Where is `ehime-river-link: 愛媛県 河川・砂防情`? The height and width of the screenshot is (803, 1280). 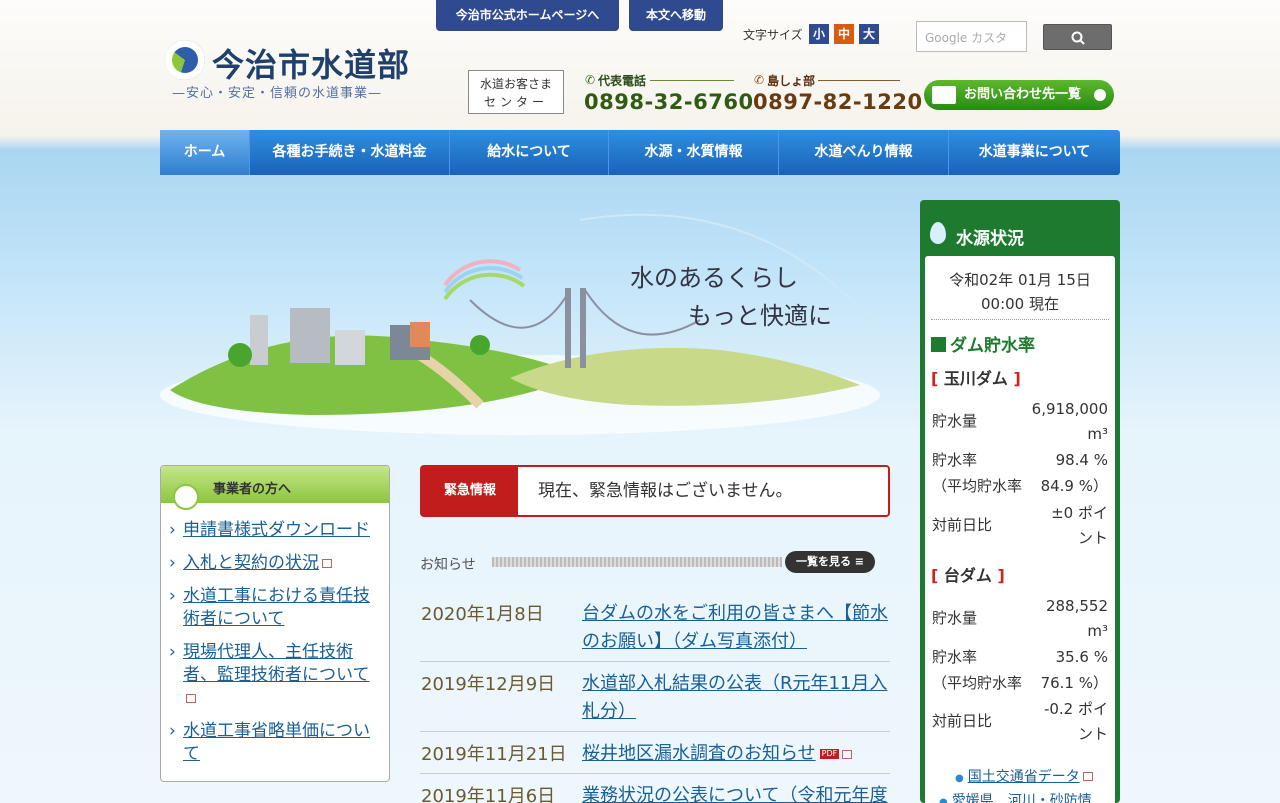
ehime-river-link: 愛媛県 河川・砂防情 is located at coordinates (1015, 798).